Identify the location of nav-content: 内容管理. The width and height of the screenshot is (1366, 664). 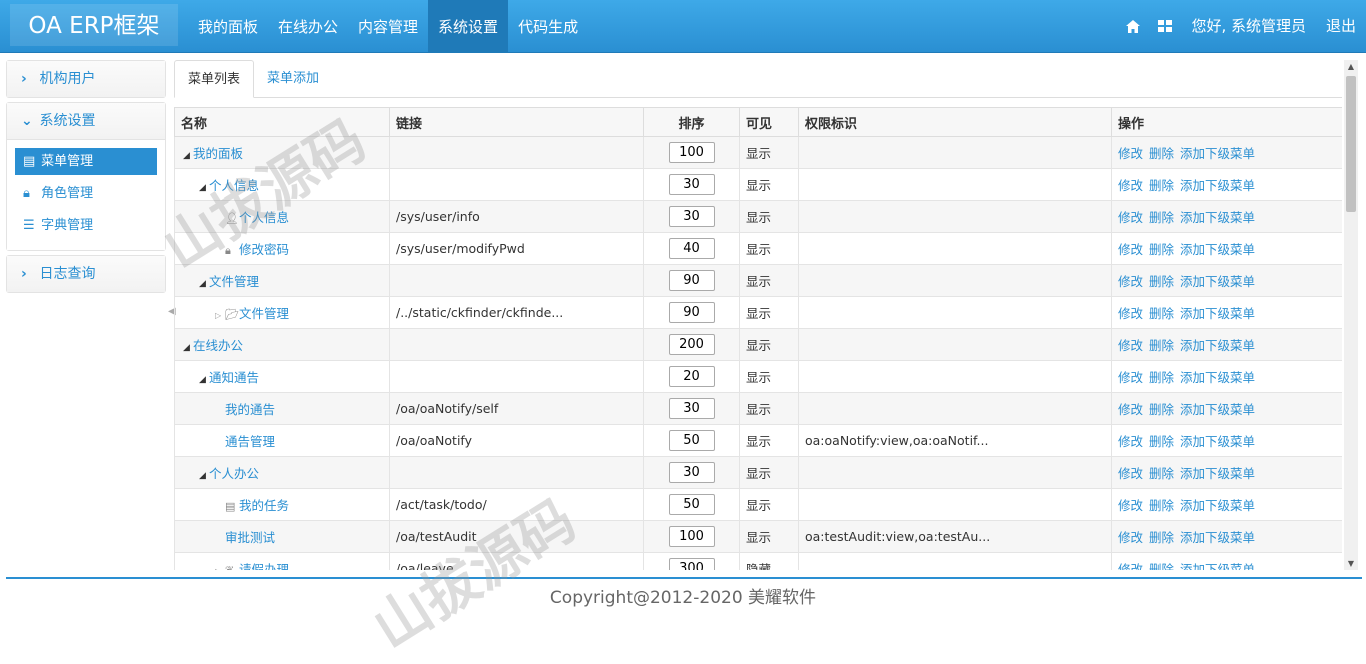
(388, 26).